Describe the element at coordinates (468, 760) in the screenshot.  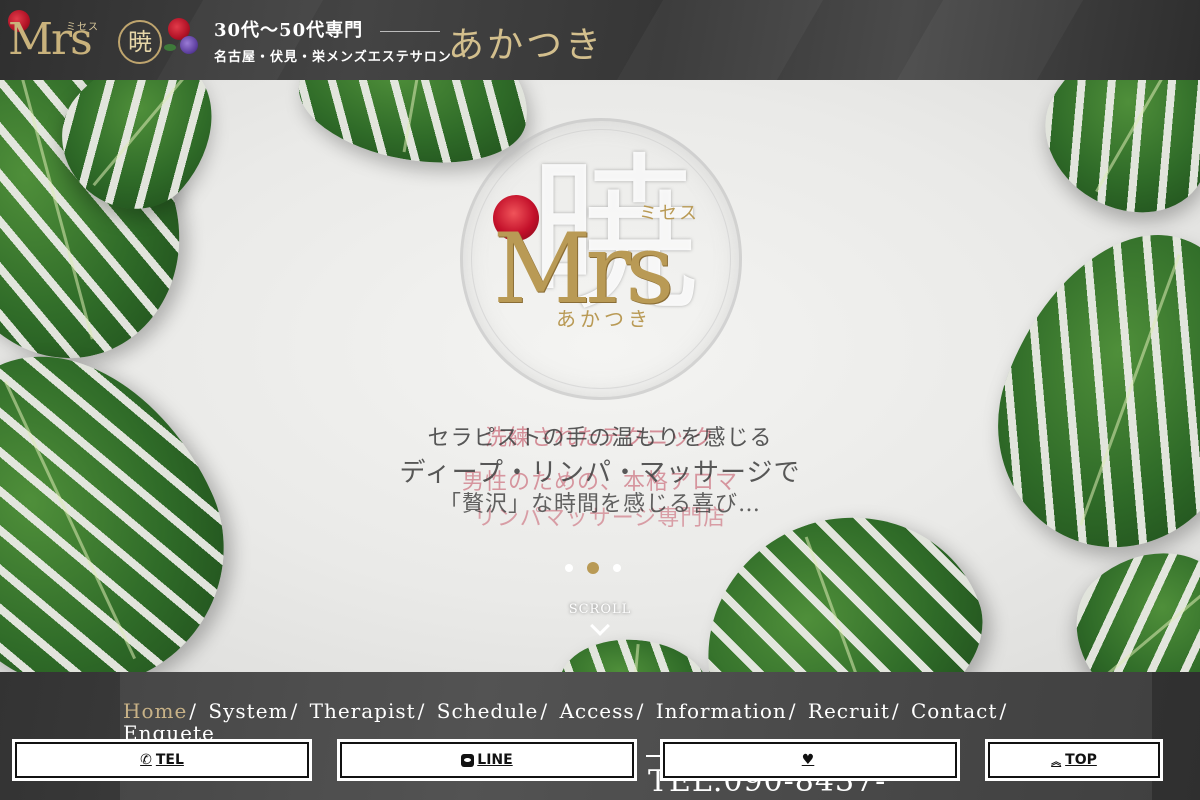
I see `line-icon` at that location.